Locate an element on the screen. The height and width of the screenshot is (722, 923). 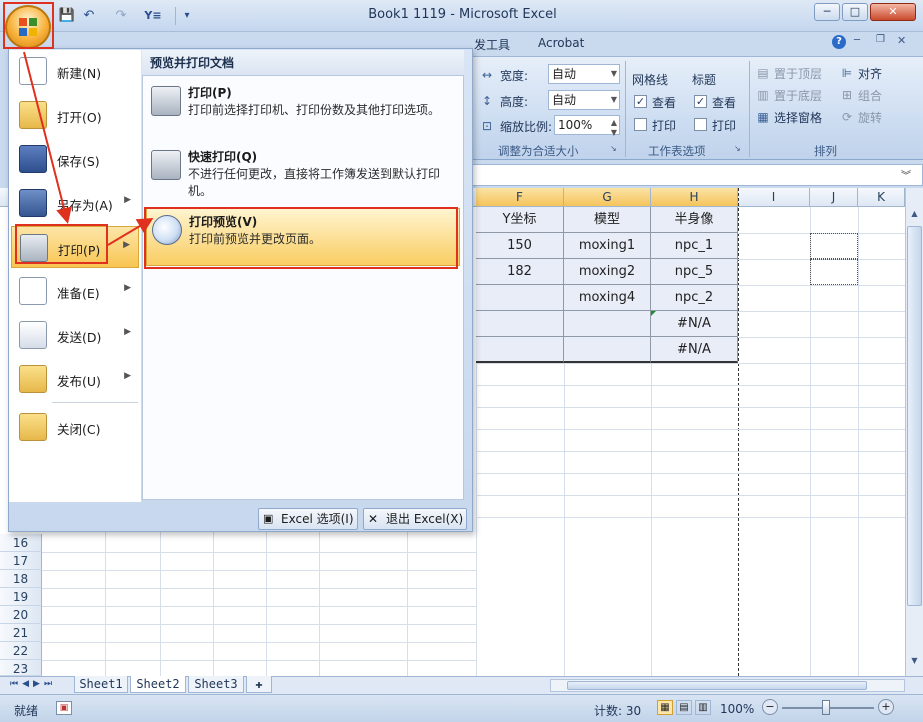
annotation-arrows is located at coordinates (88, 148).